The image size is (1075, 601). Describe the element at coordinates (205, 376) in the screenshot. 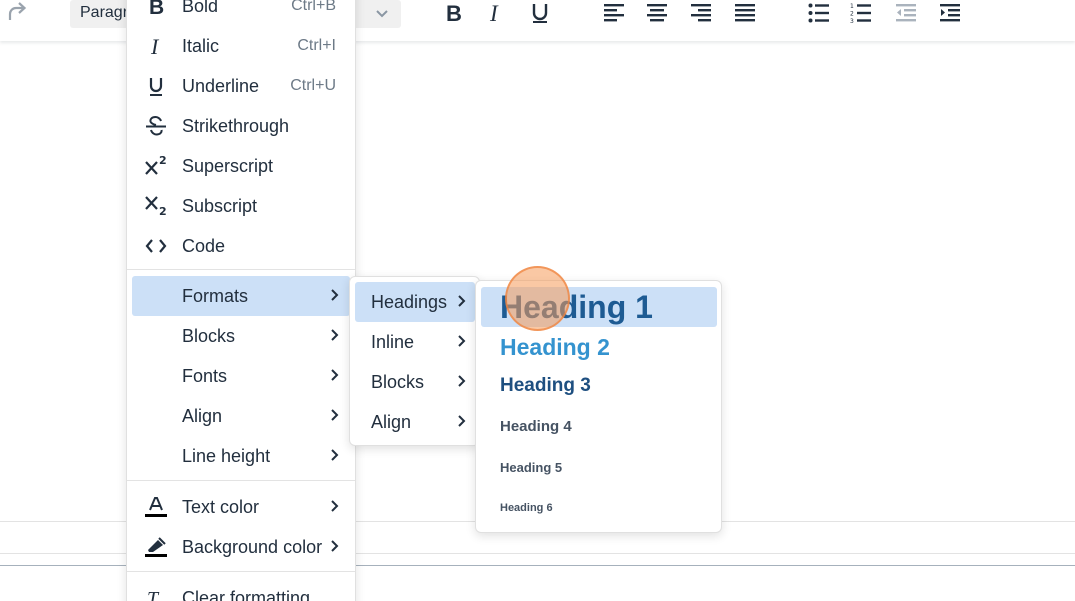

I see `menu-item-label: Fonts` at that location.